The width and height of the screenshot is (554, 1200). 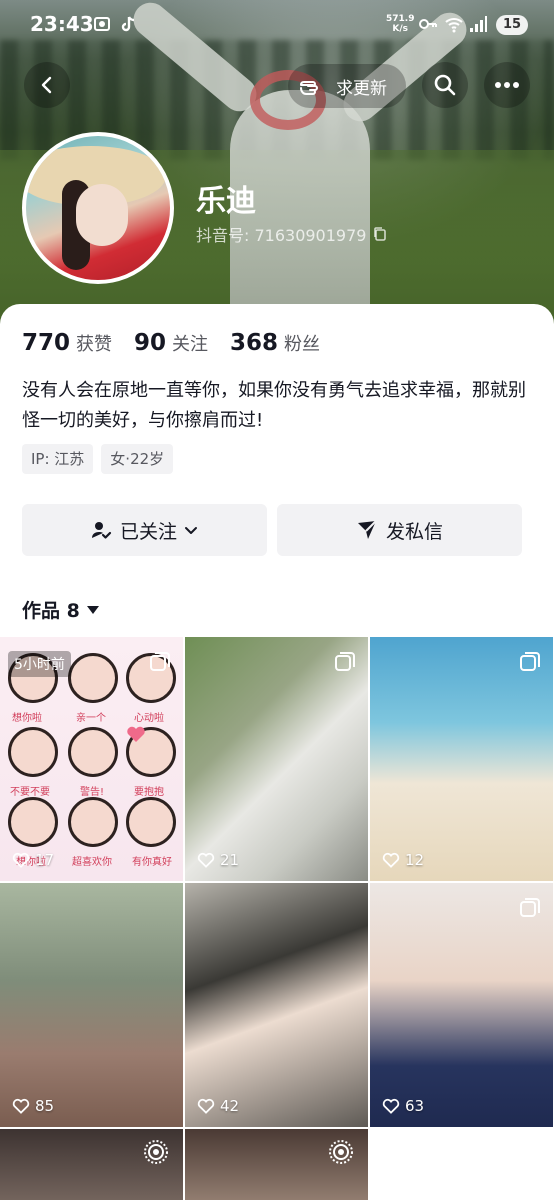 I want to click on avatar-face, so click(x=102, y=215).